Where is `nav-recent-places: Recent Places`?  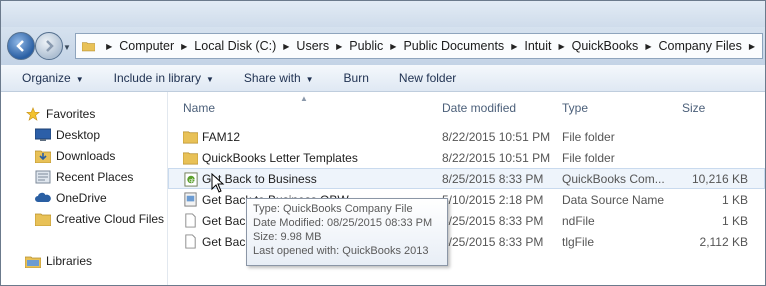
nav-recent-places: Recent Places is located at coordinates (84, 177).